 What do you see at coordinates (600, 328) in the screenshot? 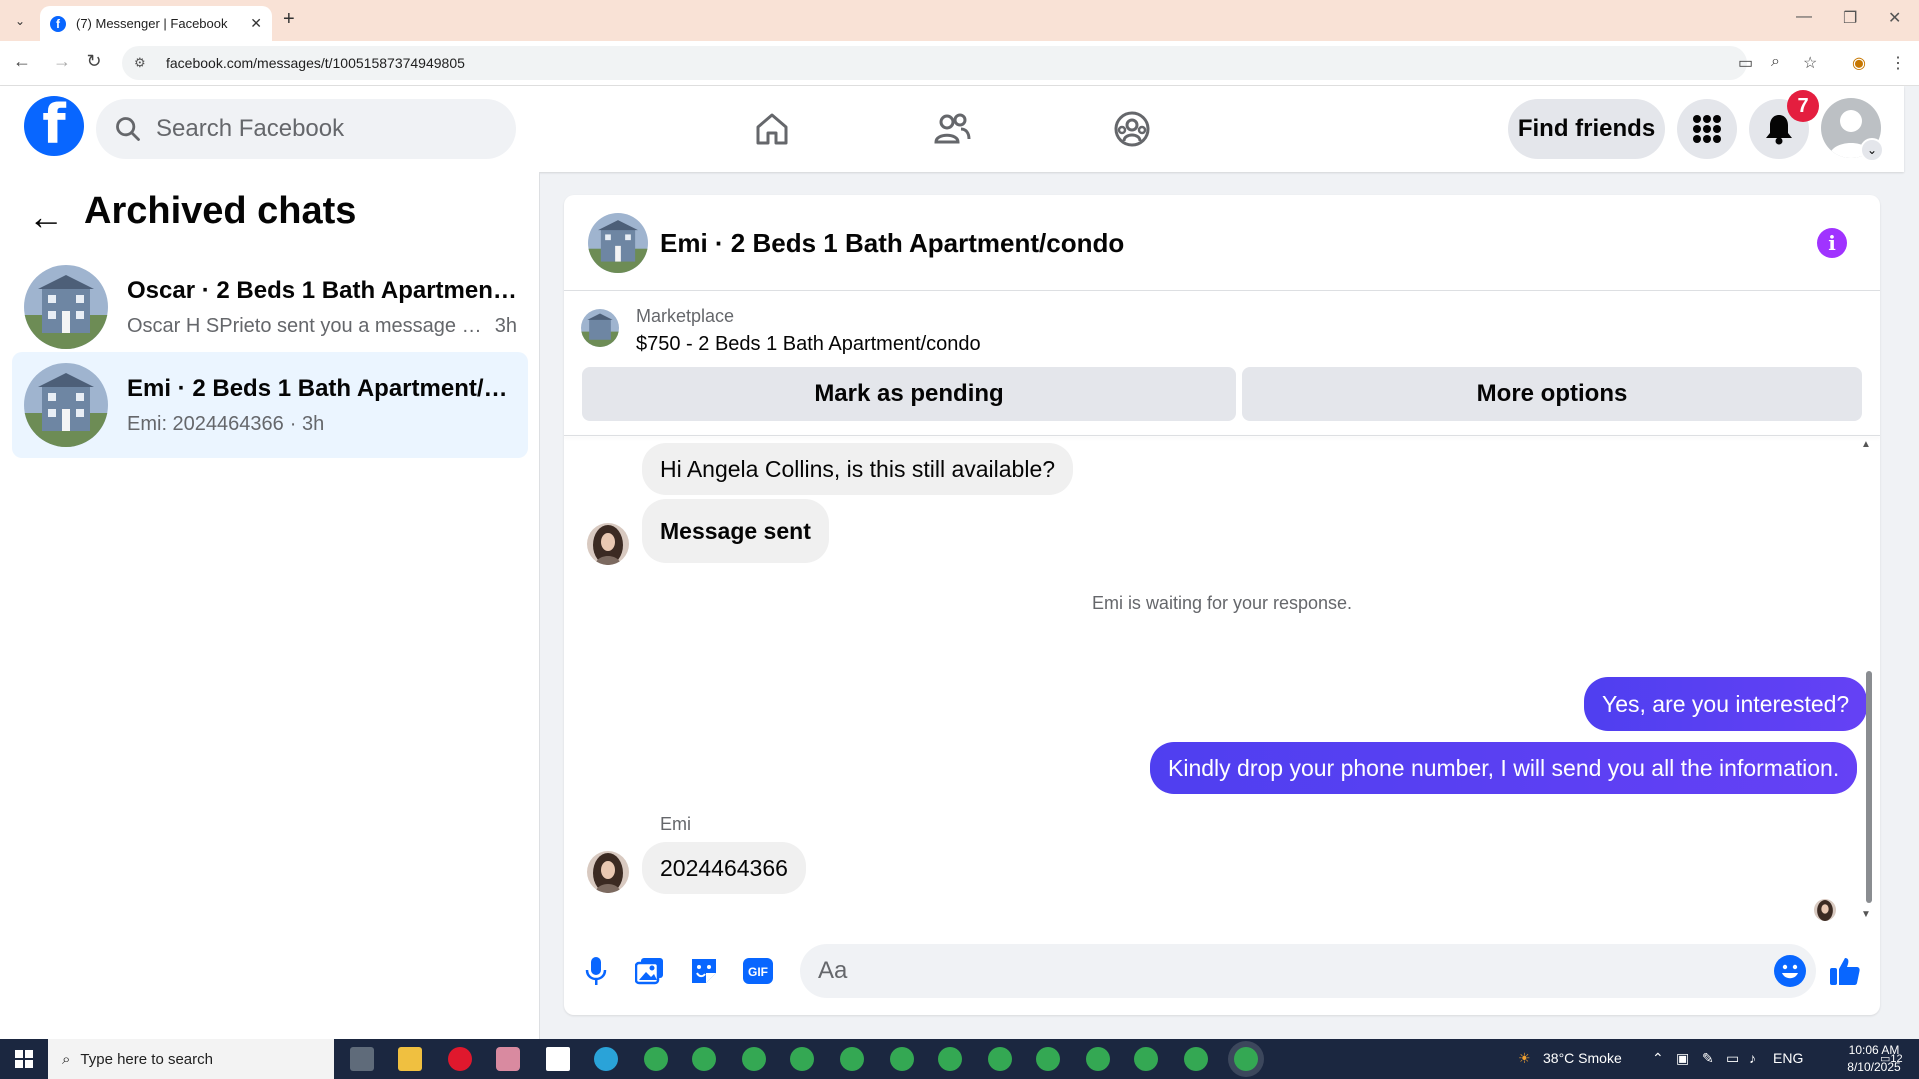
I see `marketplace-listing-thumbnail` at bounding box center [600, 328].